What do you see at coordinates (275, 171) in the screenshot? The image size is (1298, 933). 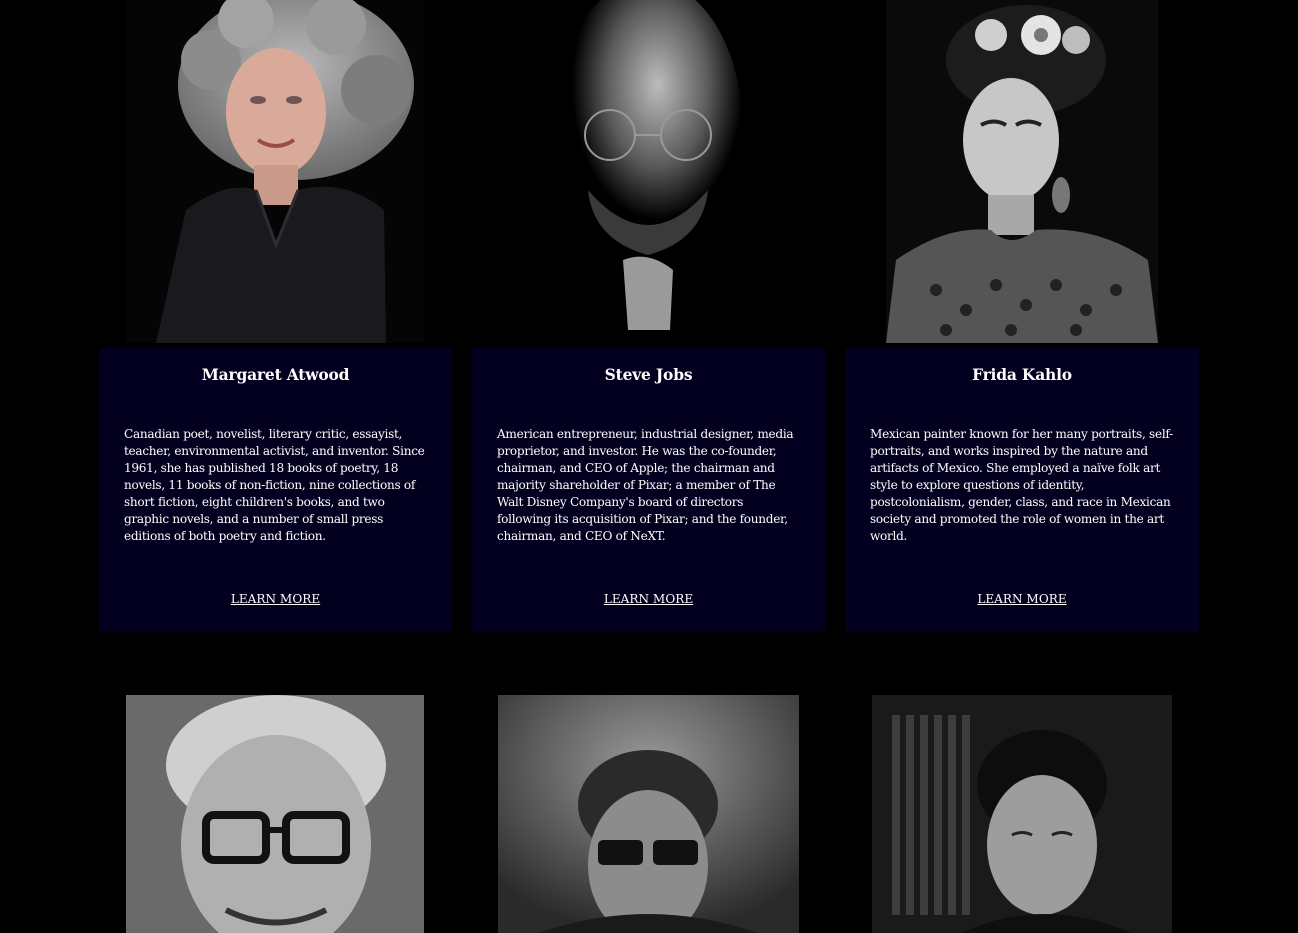 I see `margaret-atwood-portrait` at bounding box center [275, 171].